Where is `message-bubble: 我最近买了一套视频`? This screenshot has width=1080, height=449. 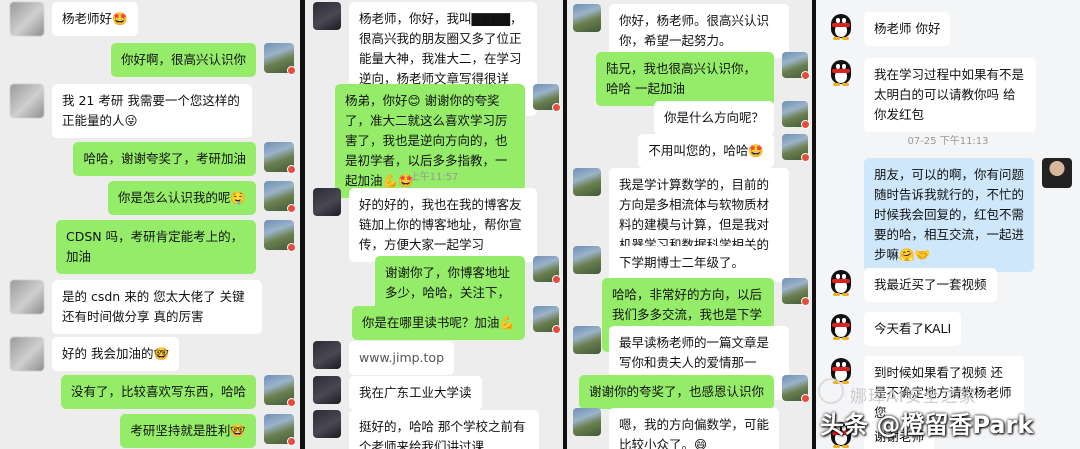 message-bubble: 我最近买了一套视频 is located at coordinates (930, 285).